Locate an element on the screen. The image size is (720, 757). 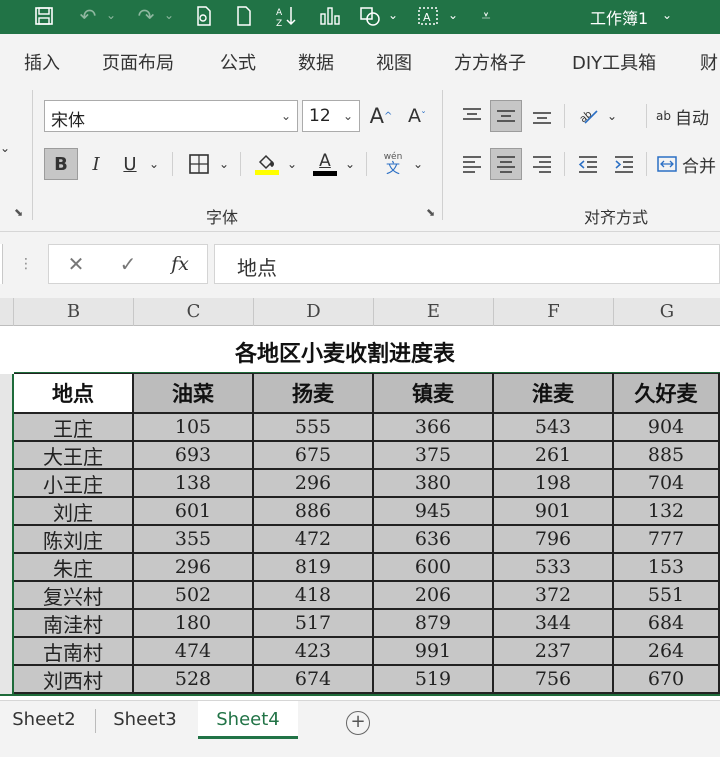
redo-dropdown-icon: ⌄ is located at coordinates (169, 15).